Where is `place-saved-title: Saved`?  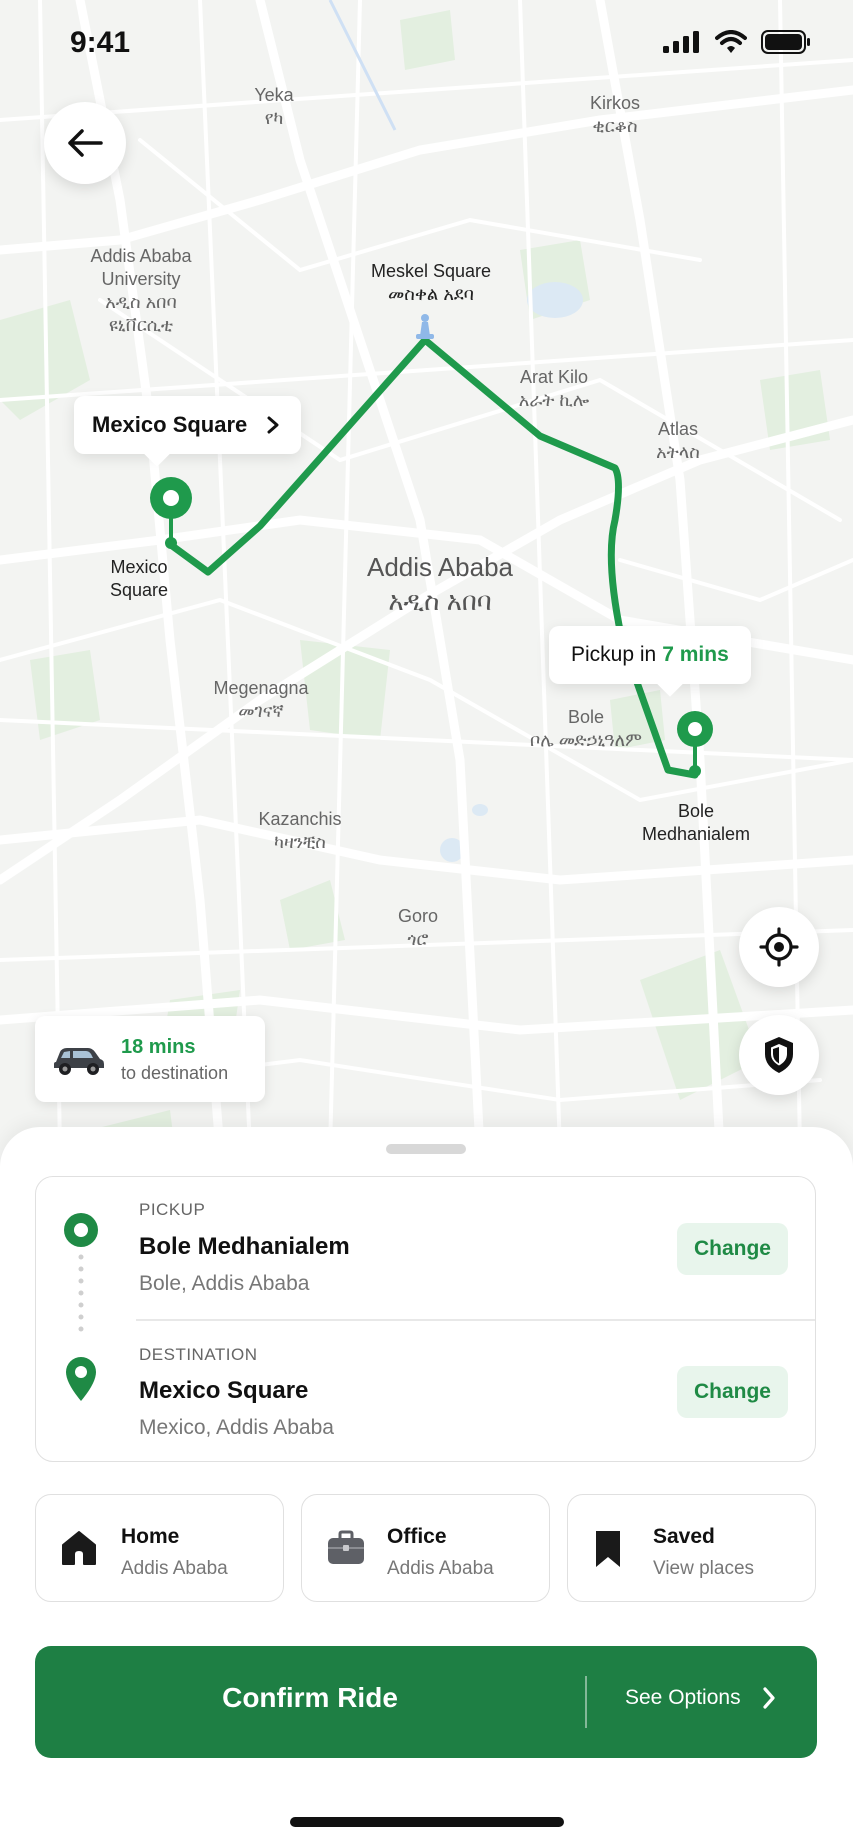
place-saved-title: Saved is located at coordinates (684, 1536).